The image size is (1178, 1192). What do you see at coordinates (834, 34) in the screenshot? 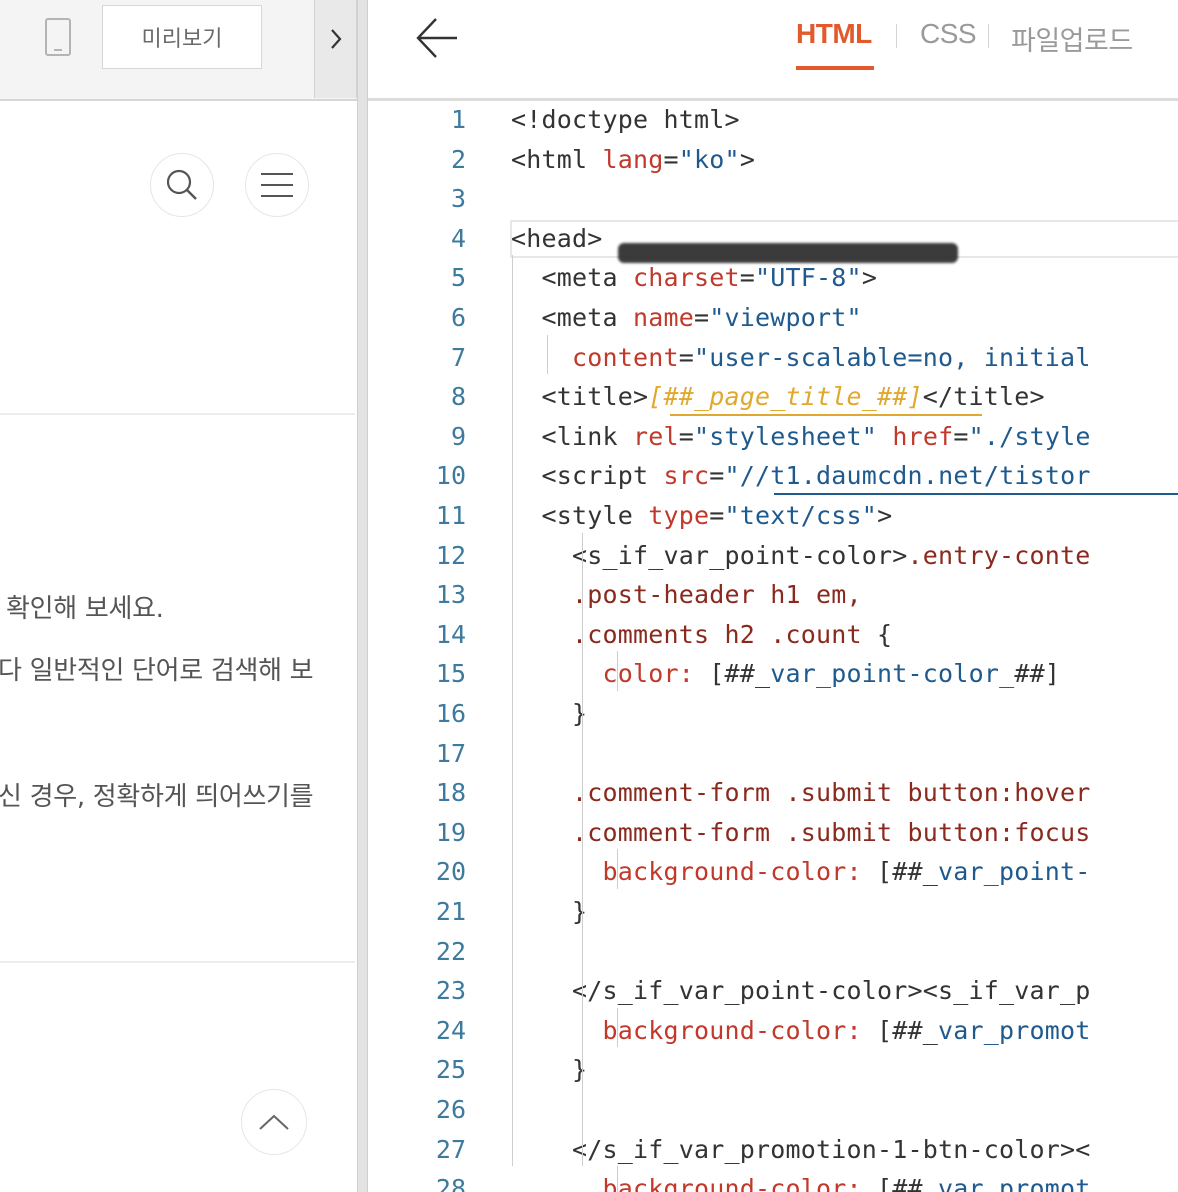
I see `tab-html: HTML` at bounding box center [834, 34].